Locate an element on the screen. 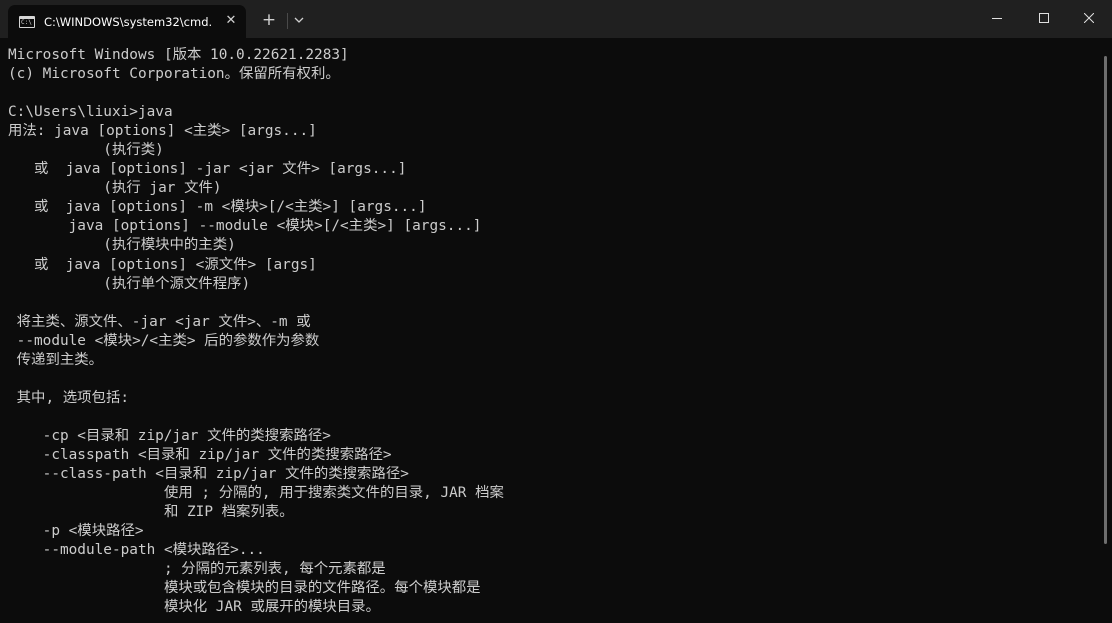 The image size is (1112, 623). maximize-button is located at coordinates (1044, 18).